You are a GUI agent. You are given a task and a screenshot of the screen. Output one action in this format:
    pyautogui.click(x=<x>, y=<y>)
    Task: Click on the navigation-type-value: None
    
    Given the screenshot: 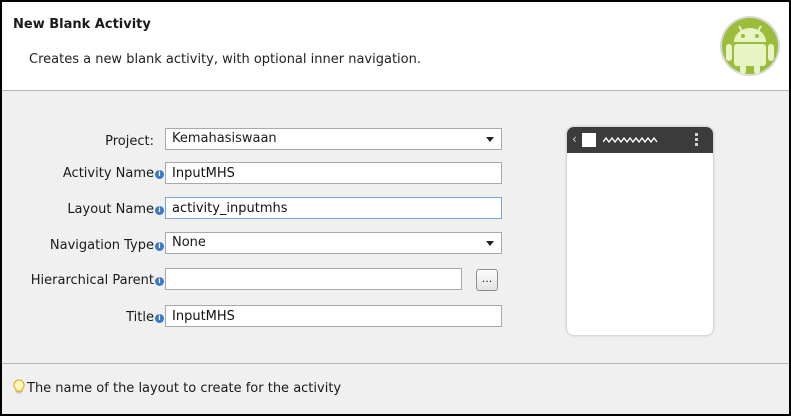 What is the action you would take?
    pyautogui.click(x=189, y=242)
    